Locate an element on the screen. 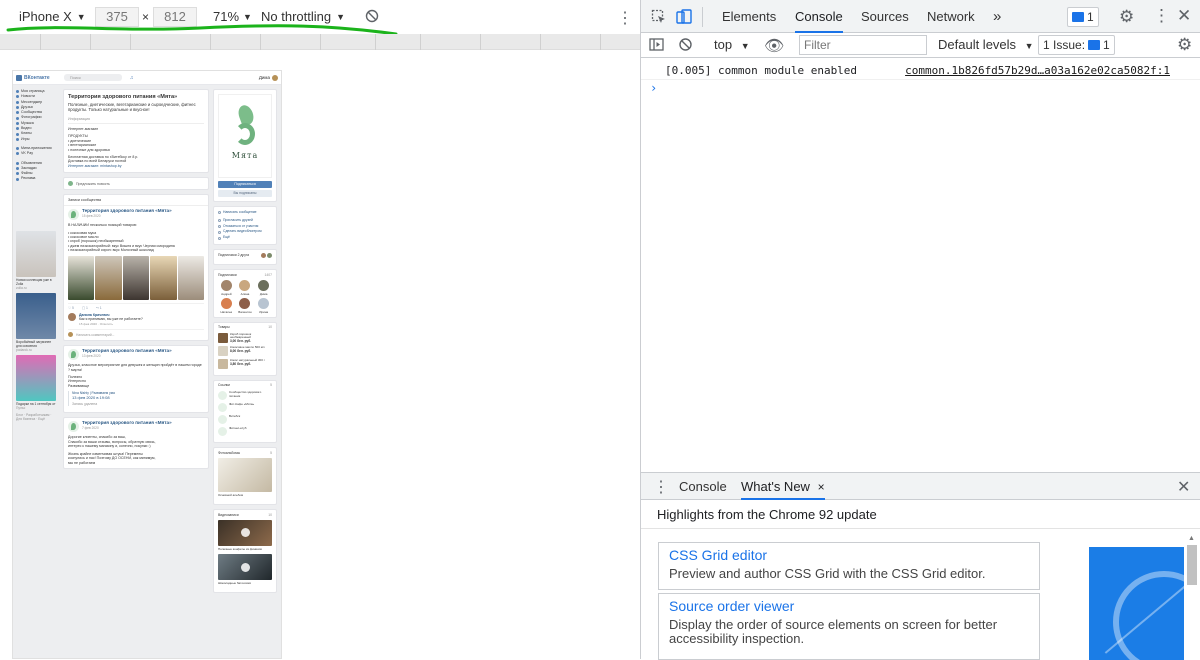 This screenshot has height=660, width=1200. post-date: 13 фев 2020 is located at coordinates (127, 356).